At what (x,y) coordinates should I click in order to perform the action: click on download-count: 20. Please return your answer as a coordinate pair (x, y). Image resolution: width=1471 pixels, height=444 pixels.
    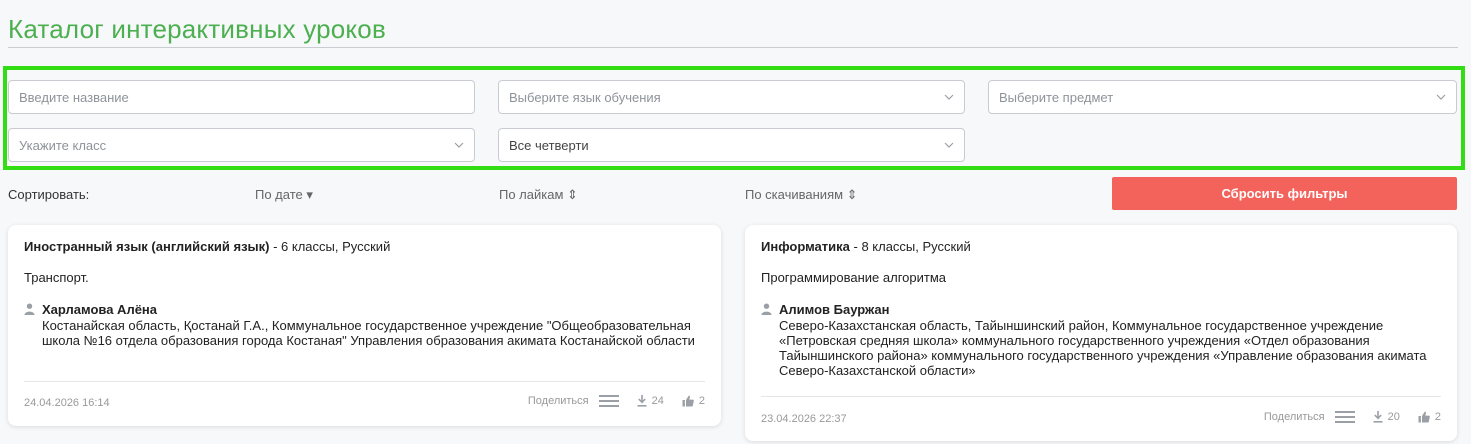
    Looking at the image, I should click on (1393, 417).